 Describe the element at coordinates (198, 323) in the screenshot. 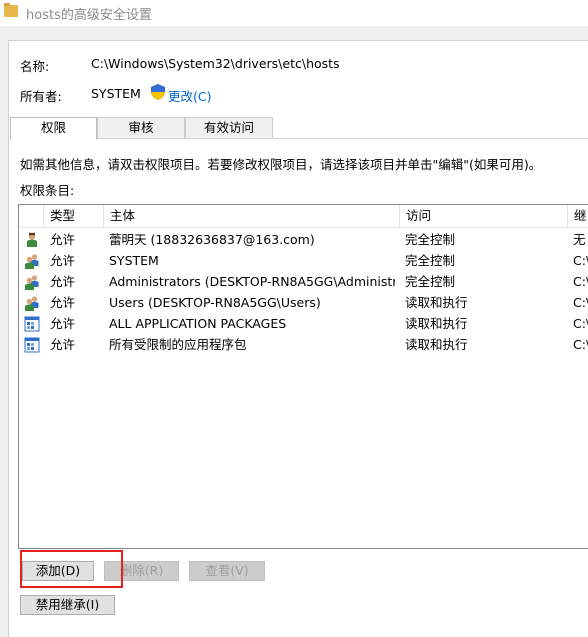

I see `row-principal: ALL APPLICATION PACKAGES` at that location.